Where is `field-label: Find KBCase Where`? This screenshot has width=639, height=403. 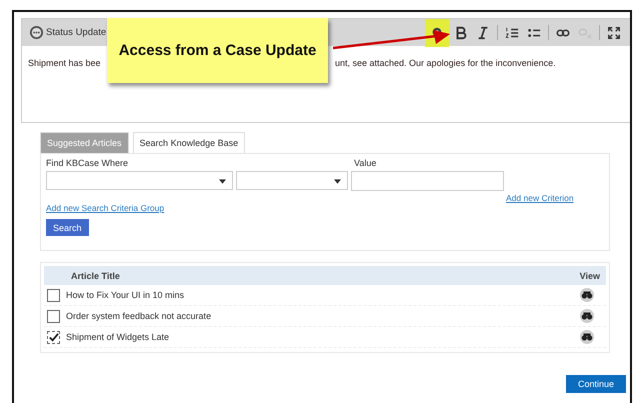 field-label: Find KBCase Where is located at coordinates (88, 163).